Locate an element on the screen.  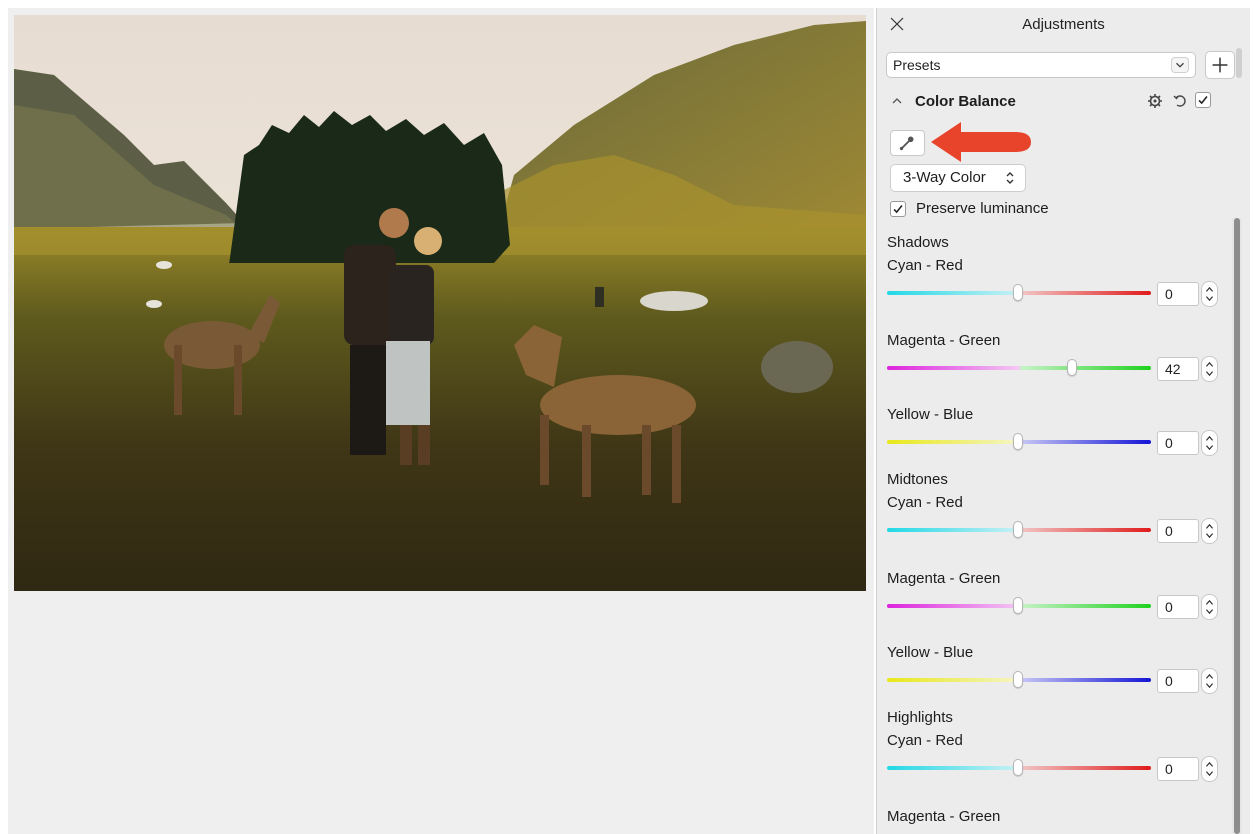
midtones-magenta-green-thumb is located at coordinates (1018, 605).